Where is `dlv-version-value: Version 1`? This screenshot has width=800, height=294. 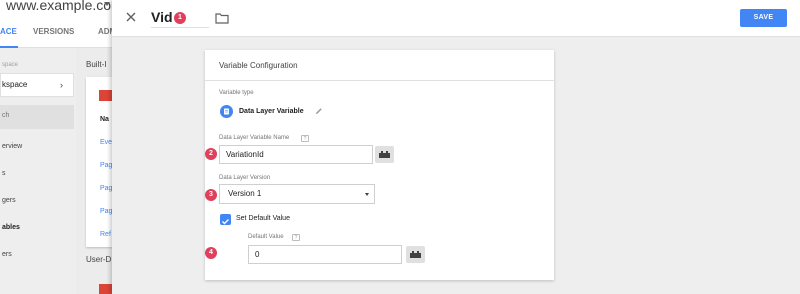 dlv-version-value: Version 1 is located at coordinates (245, 193).